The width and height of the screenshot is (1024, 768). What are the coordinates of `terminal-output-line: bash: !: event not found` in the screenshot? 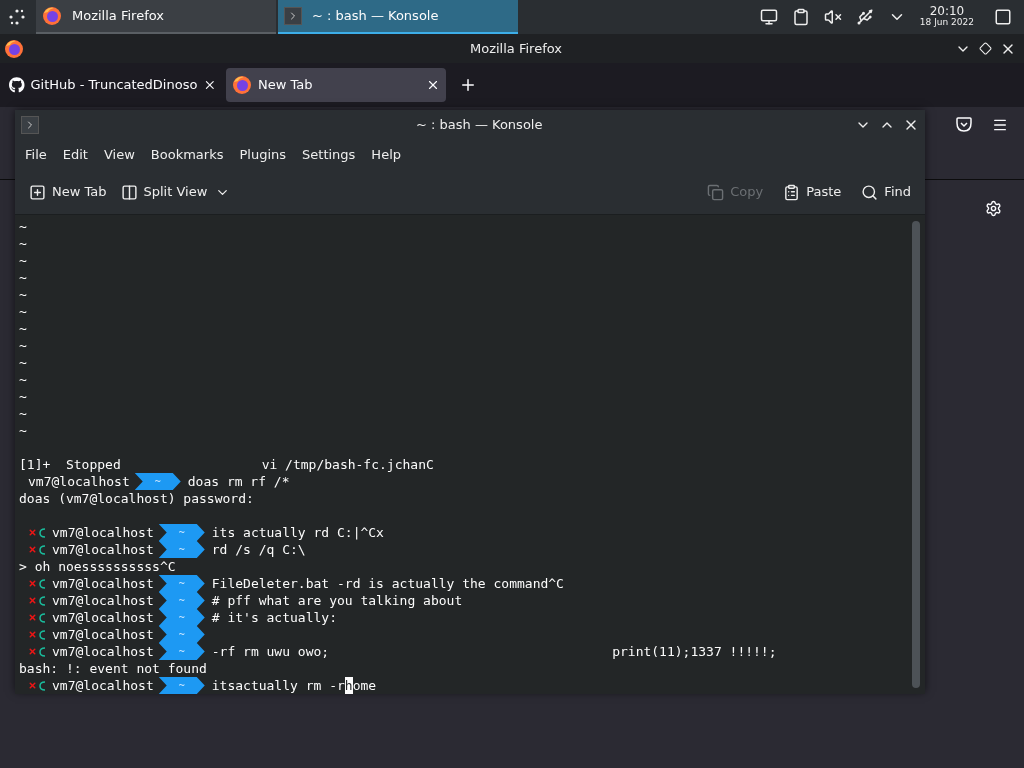 It's located at (113, 668).